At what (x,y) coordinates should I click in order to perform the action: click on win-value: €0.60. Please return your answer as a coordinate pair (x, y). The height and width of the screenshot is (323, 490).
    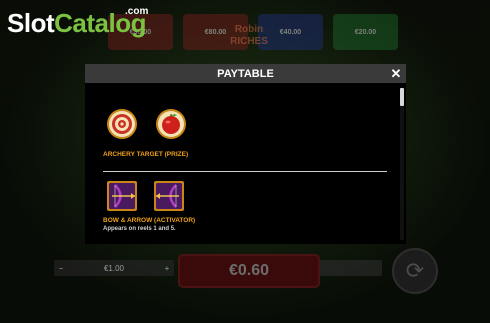
    Looking at the image, I should click on (249, 270).